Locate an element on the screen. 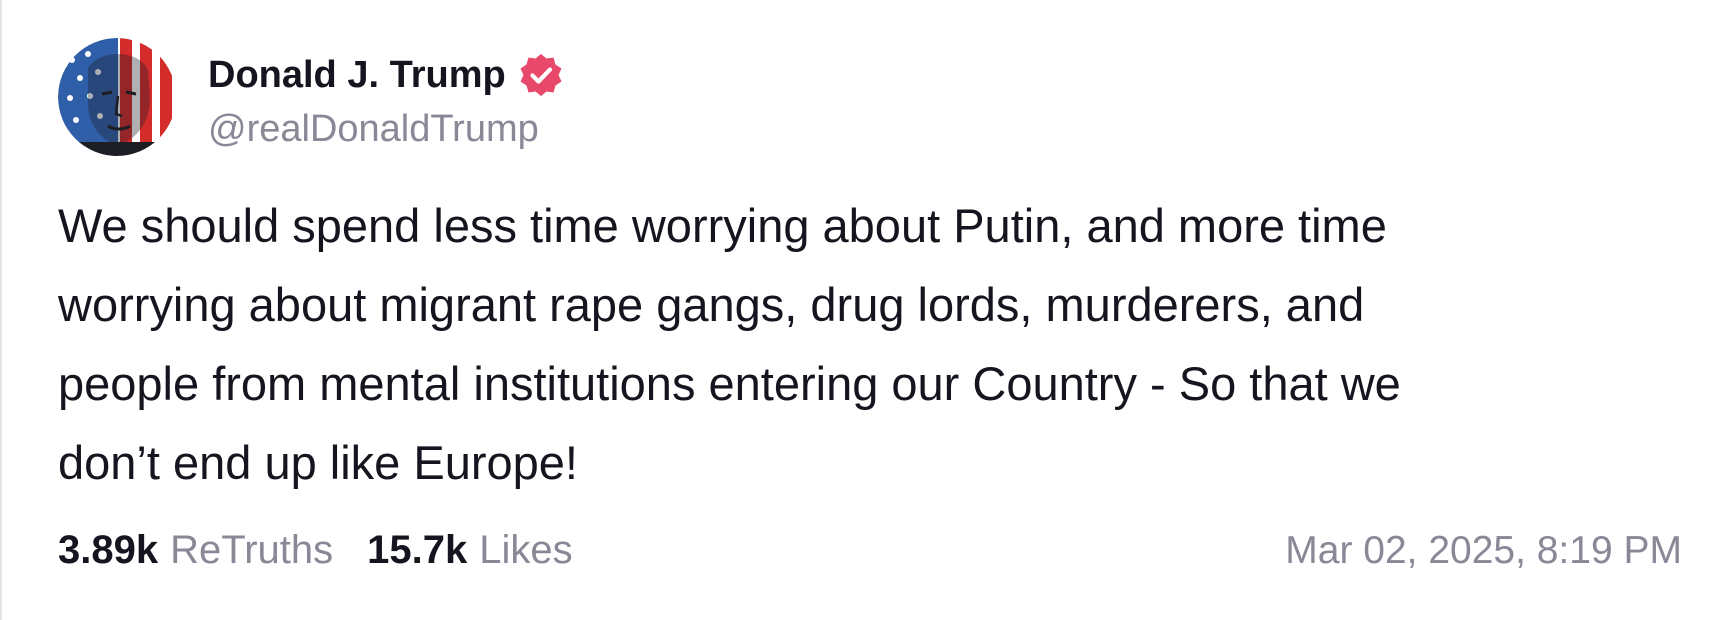 This screenshot has height=620, width=1724. post-header: Donald J. Trump @realDonaldTrump is located at coordinates (311, 97).